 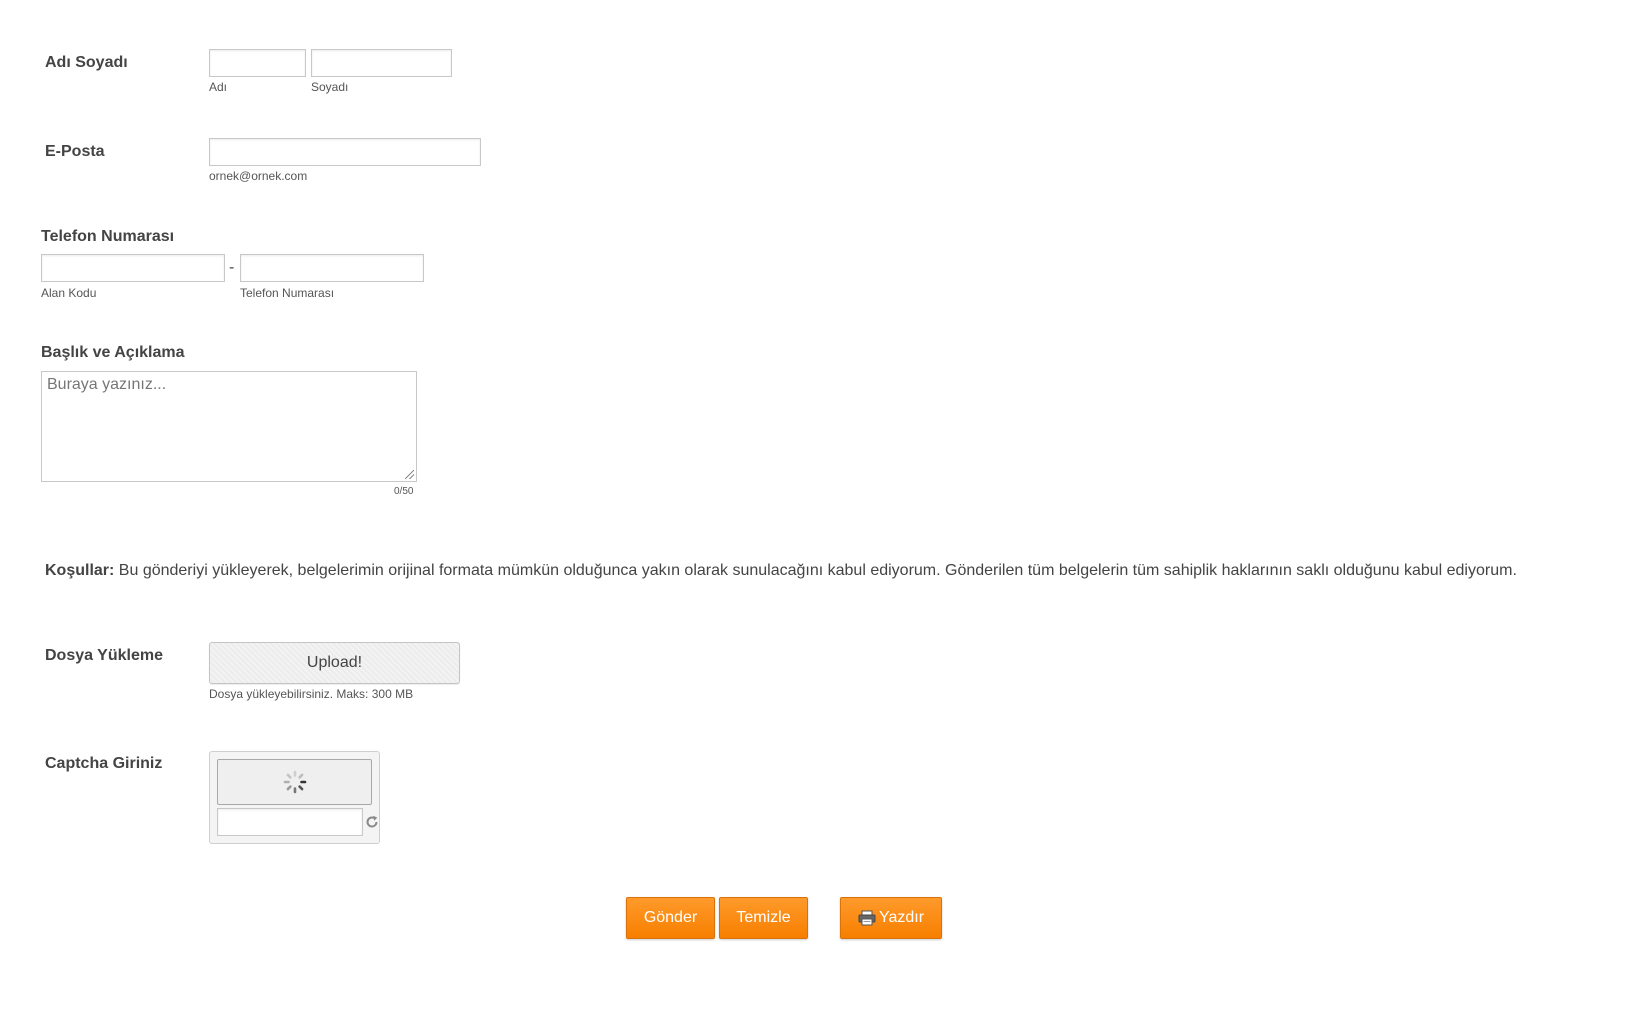 What do you see at coordinates (345, 152) in the screenshot?
I see `email-input` at bounding box center [345, 152].